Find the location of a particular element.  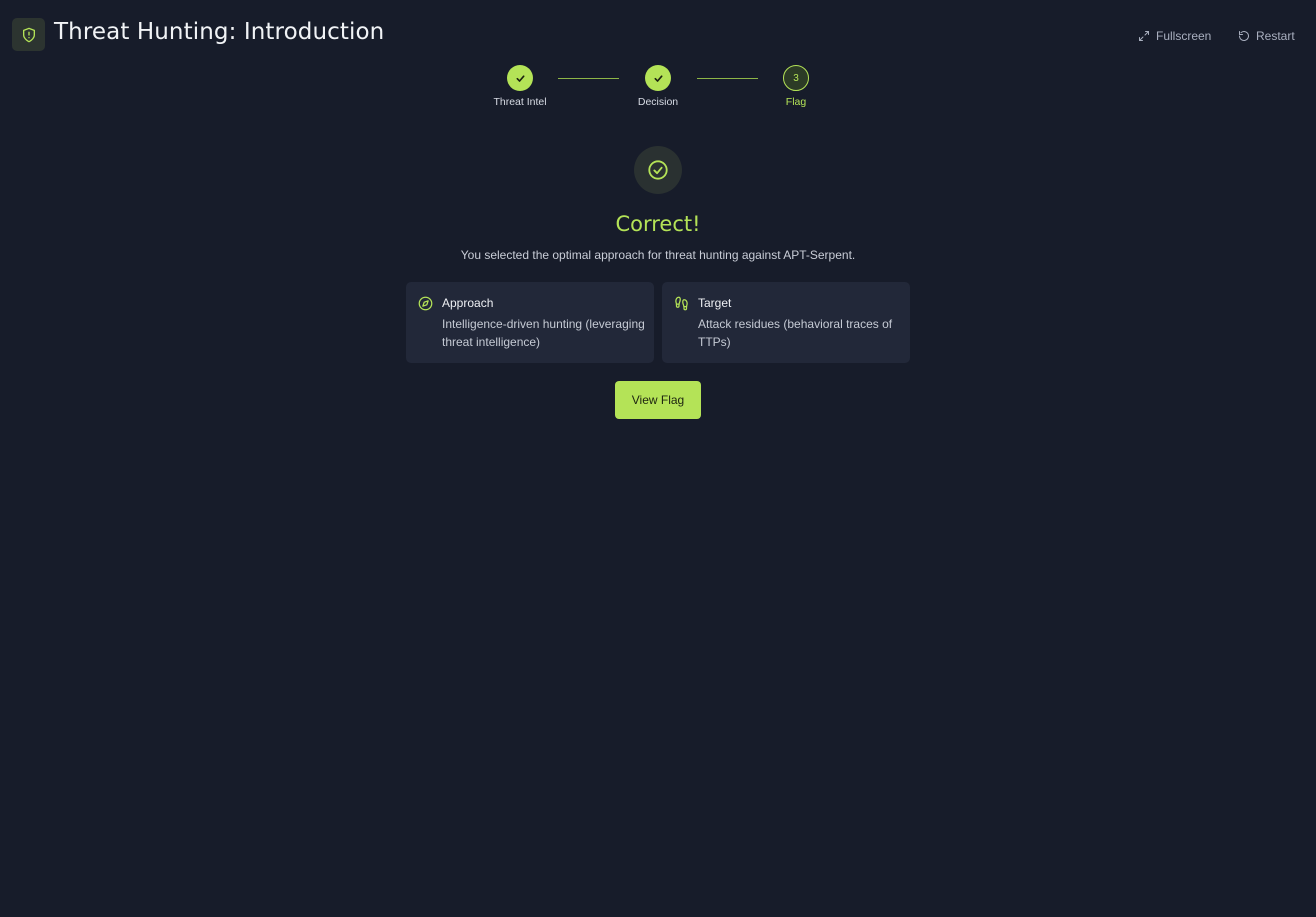

footprints-icon is located at coordinates (681, 303).